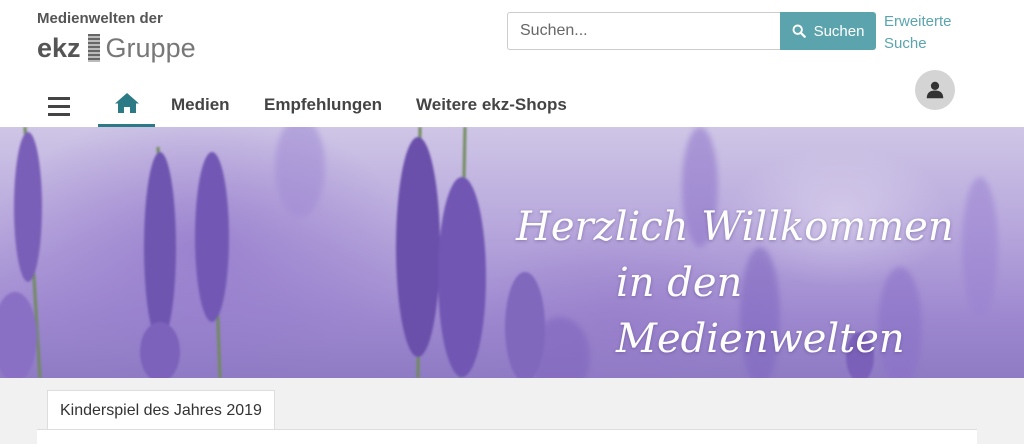  What do you see at coordinates (126, 103) in the screenshot?
I see `home-icon` at bounding box center [126, 103].